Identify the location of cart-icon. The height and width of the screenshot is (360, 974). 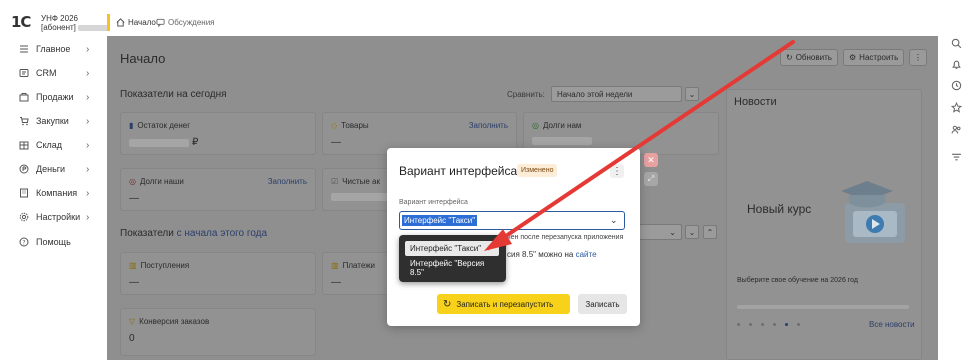
(24, 121).